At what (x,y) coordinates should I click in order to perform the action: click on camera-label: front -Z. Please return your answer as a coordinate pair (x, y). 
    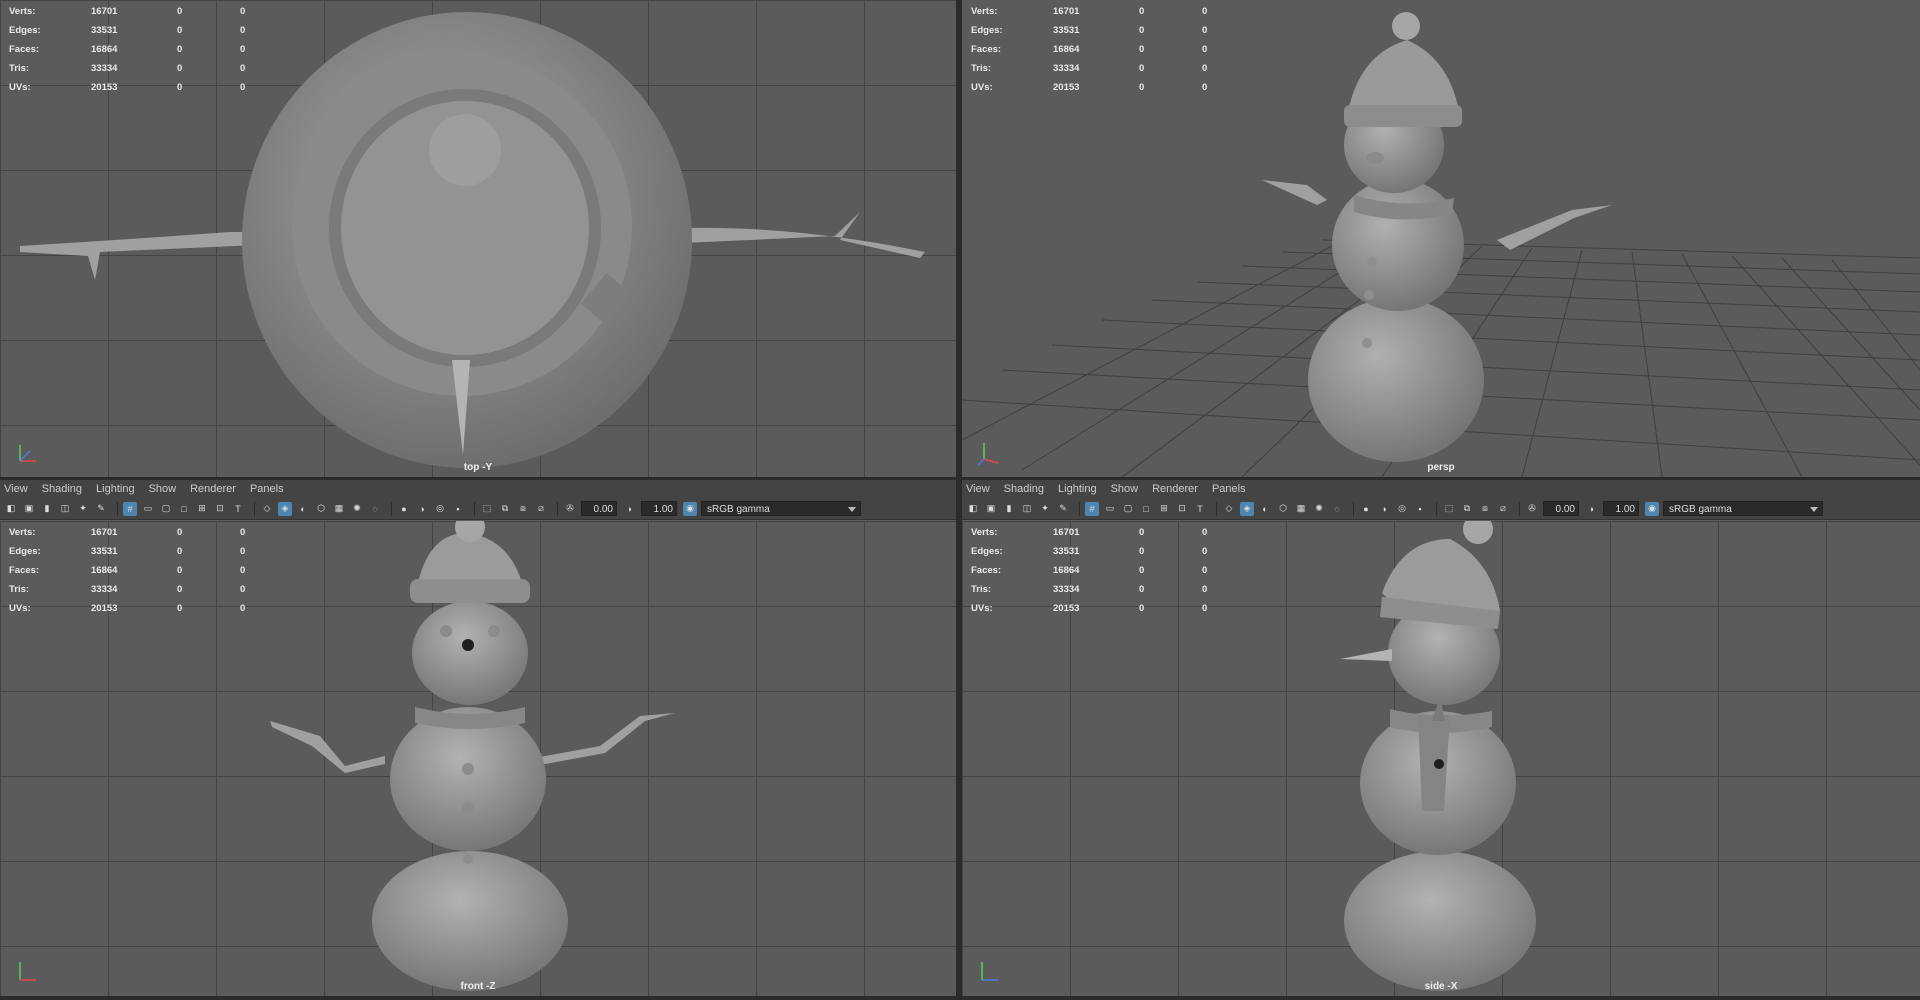
    Looking at the image, I should click on (478, 986).